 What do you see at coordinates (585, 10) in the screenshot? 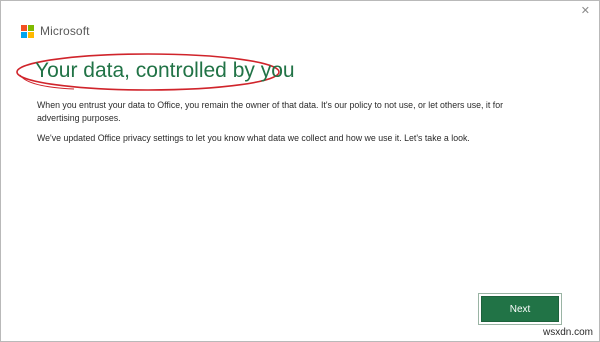
I see `close-icon: ✕` at bounding box center [585, 10].